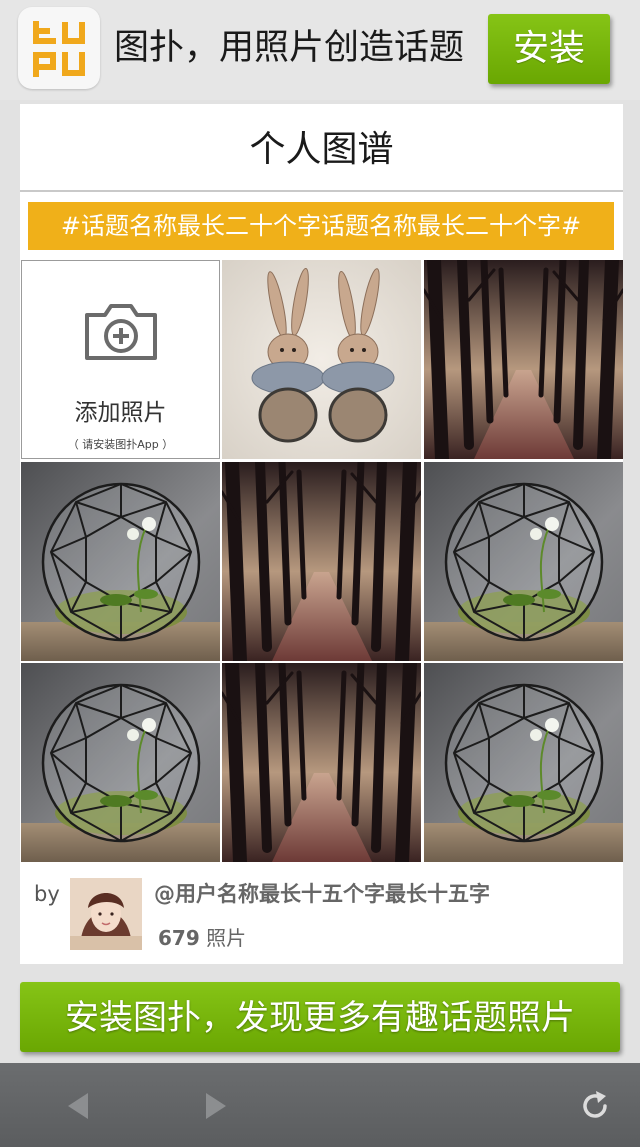  Describe the element at coordinates (120, 444) in the screenshot. I see `add-photo-hint: （ 请安装图扑App ）` at that location.